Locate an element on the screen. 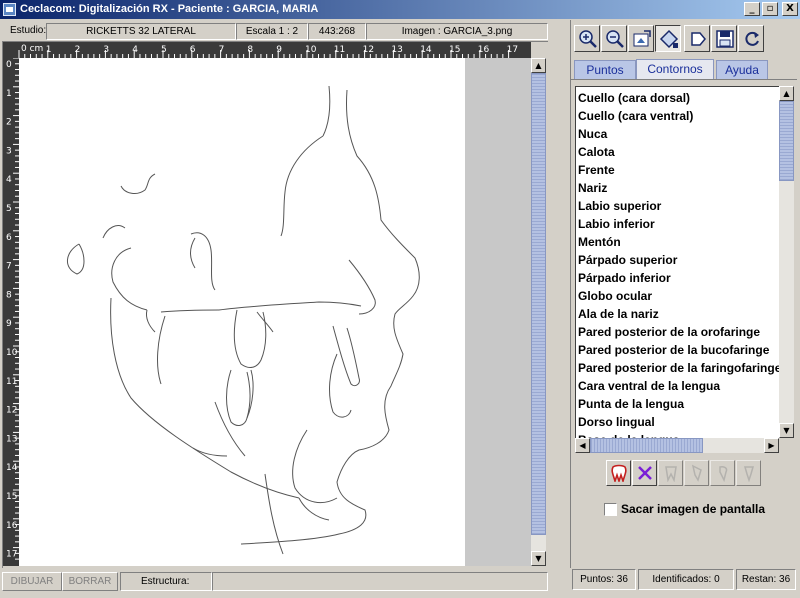  status-bar-left: DIBUJAR BORRAR Estructura: is located at coordinates (275, 581).